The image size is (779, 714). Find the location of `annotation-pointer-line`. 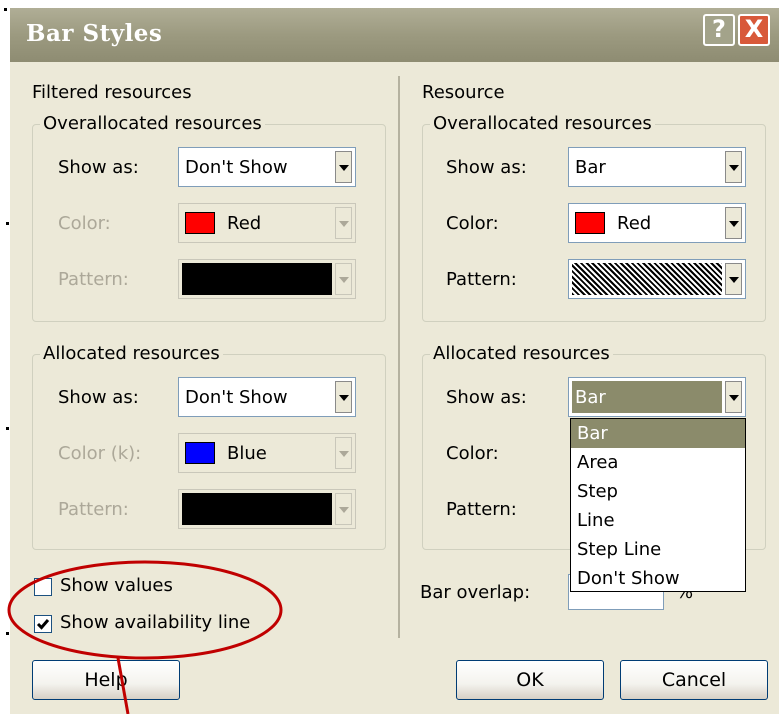

annotation-pointer-line is located at coordinates (123, 685).